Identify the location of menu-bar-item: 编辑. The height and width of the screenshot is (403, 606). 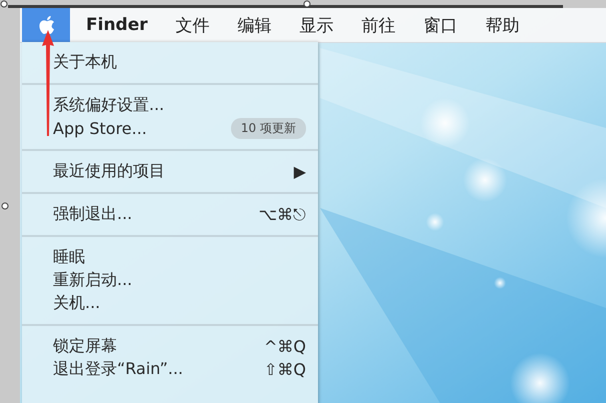
(255, 25).